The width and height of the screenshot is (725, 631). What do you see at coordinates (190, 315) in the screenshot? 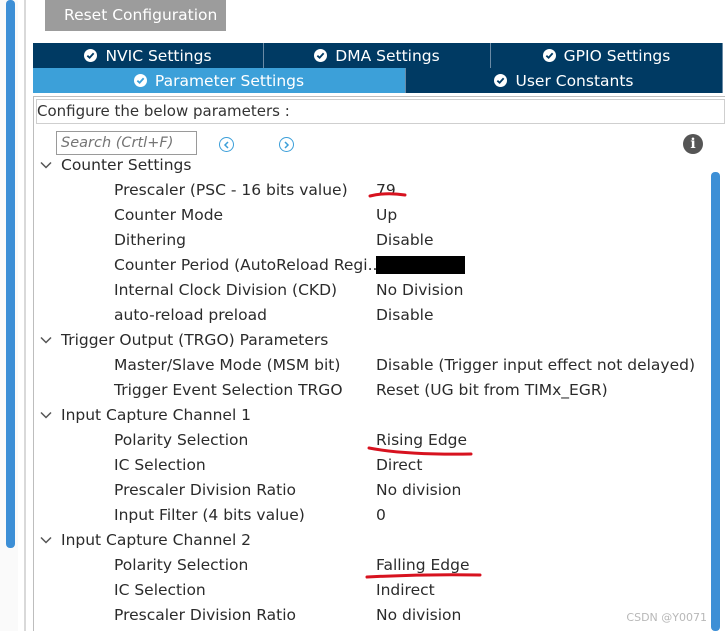
I see `param-name: auto-reload preload` at bounding box center [190, 315].